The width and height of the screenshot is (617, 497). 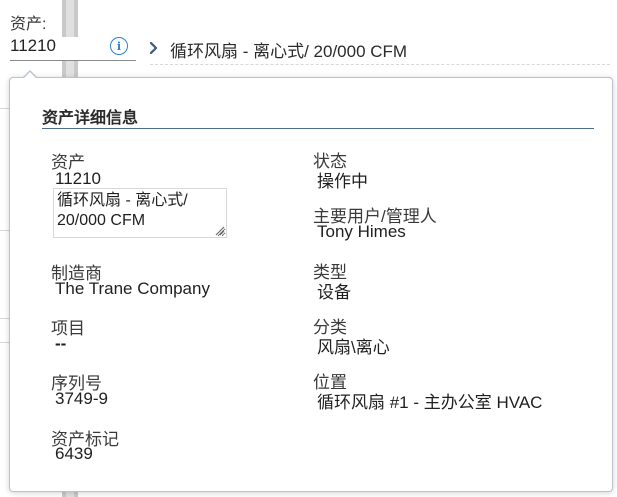 I want to click on section-divider, so click(x=318, y=128).